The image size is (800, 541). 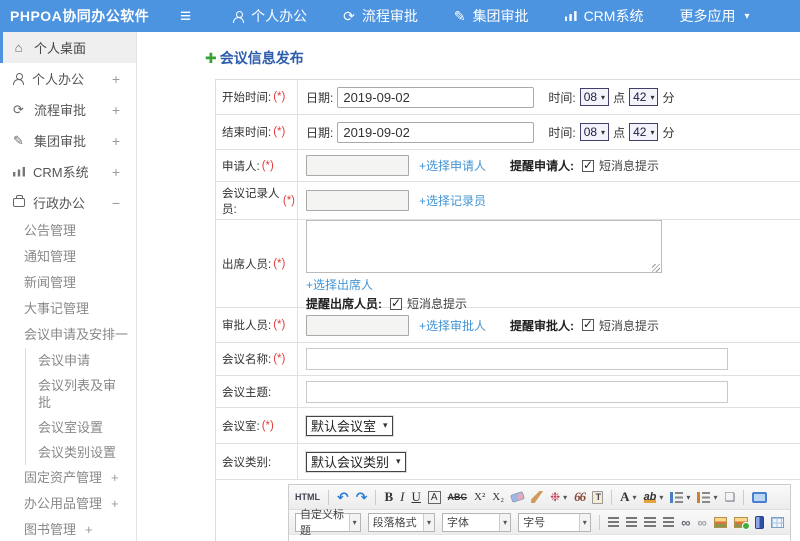 What do you see at coordinates (613, 16) in the screenshot?
I see `nav-label: CRM系统` at bounding box center [613, 16].